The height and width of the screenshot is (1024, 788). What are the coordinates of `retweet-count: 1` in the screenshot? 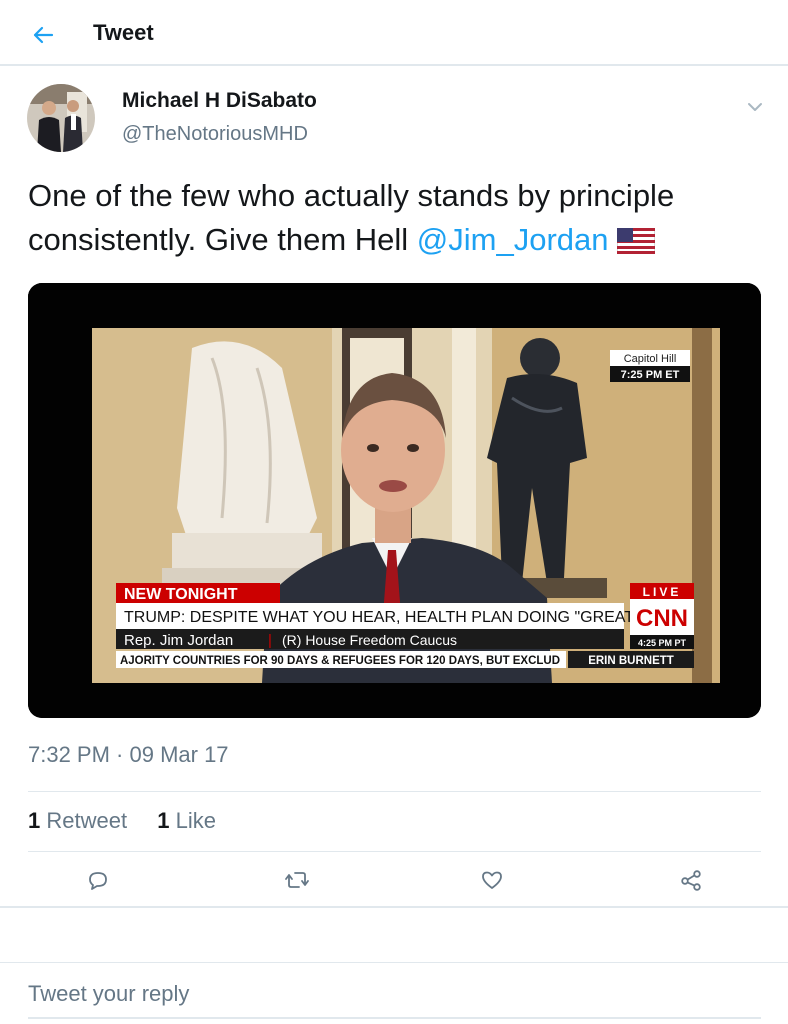 It's located at (34, 820).